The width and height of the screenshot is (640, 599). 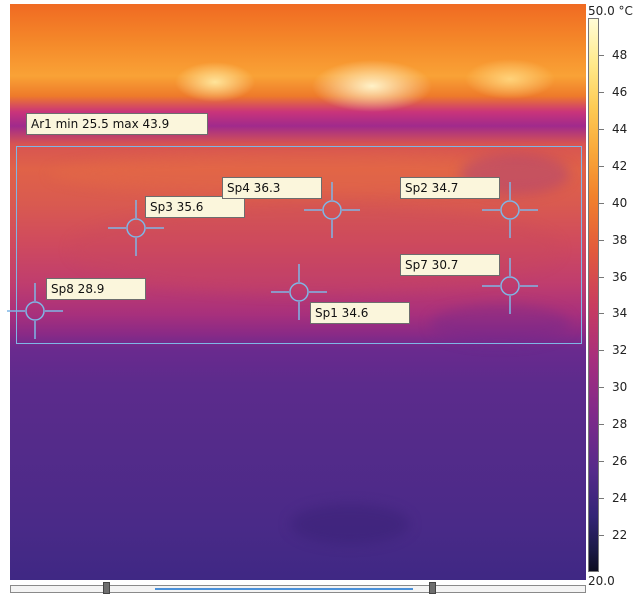 What do you see at coordinates (272, 188) in the screenshot?
I see `spot-label-sp4: Sp4 36.3` at bounding box center [272, 188].